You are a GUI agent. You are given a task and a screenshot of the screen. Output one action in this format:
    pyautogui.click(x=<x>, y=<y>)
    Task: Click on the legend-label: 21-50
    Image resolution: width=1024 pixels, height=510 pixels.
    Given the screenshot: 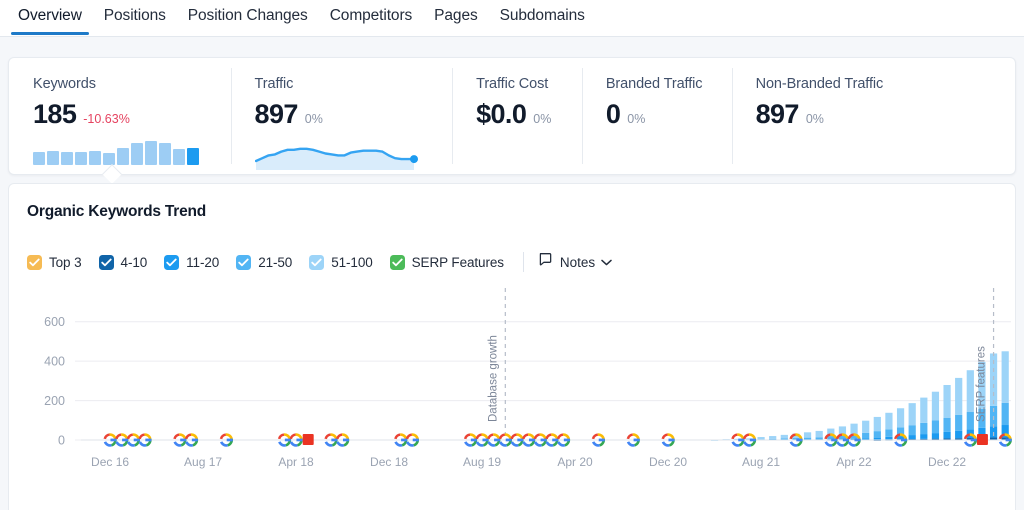 What is the action you would take?
    pyautogui.click(x=275, y=262)
    